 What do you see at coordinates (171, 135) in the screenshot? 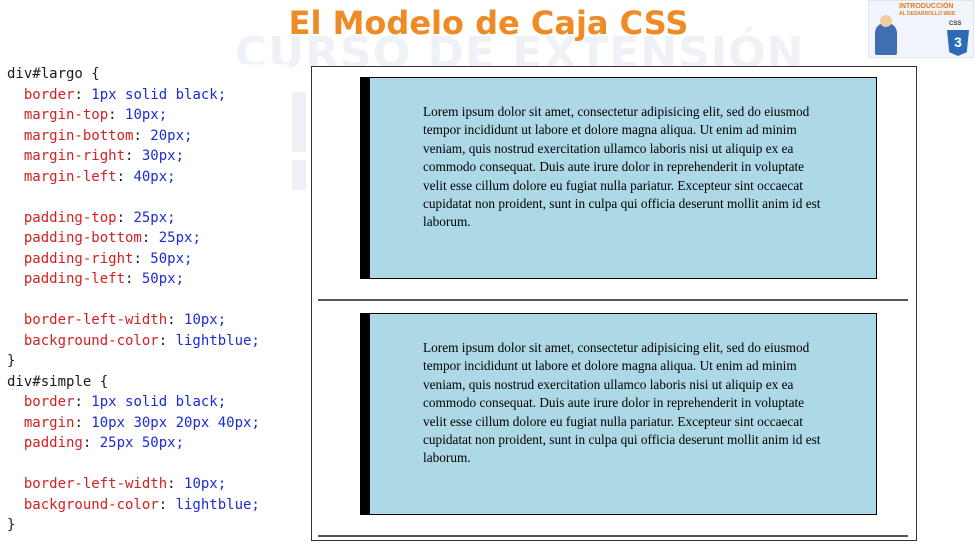
I see `css-value: 20px;` at bounding box center [171, 135].